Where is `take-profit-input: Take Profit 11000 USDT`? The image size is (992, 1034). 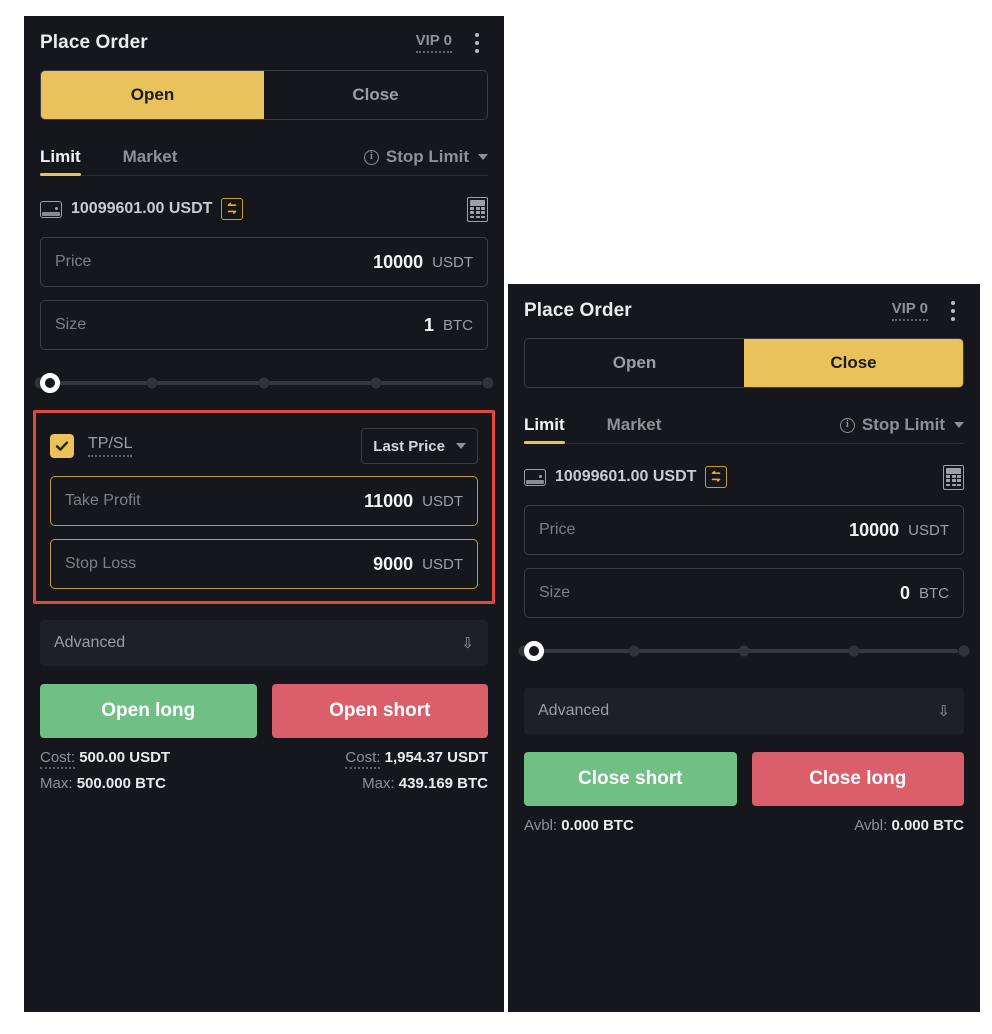
take-profit-input: Take Profit 11000 USDT is located at coordinates (264, 501).